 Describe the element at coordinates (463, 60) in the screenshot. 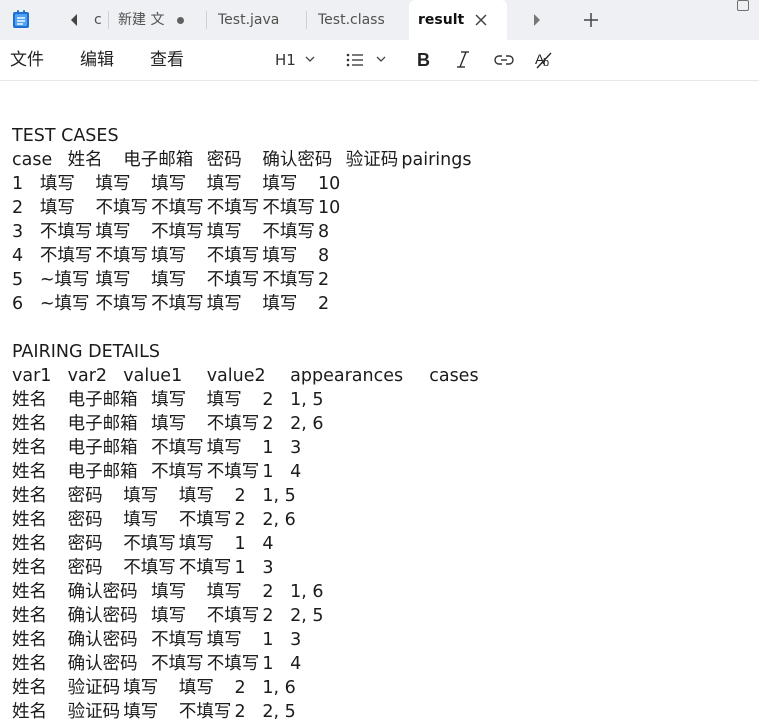

I see `italic-icon` at that location.